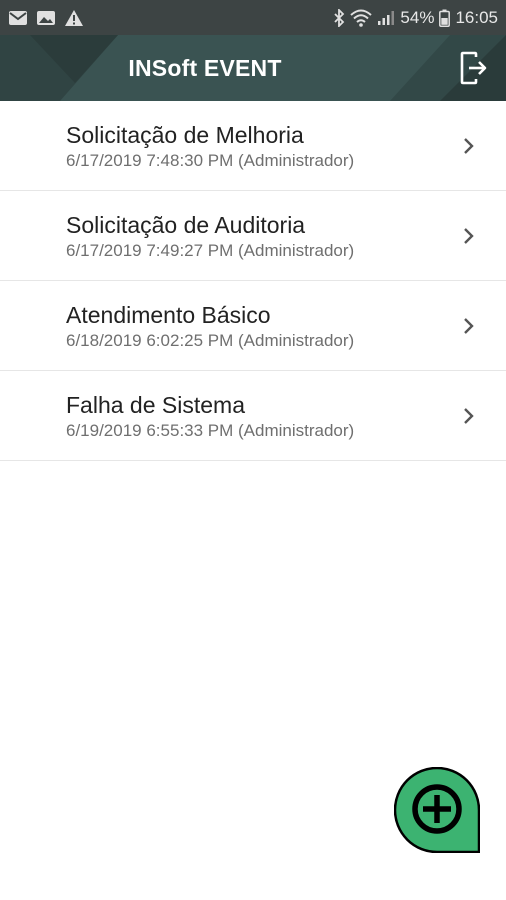  What do you see at coordinates (210, 430) in the screenshot?
I see `event-subtitle: 6/19/2019 6:55:33 PM (Administrador)` at bounding box center [210, 430].